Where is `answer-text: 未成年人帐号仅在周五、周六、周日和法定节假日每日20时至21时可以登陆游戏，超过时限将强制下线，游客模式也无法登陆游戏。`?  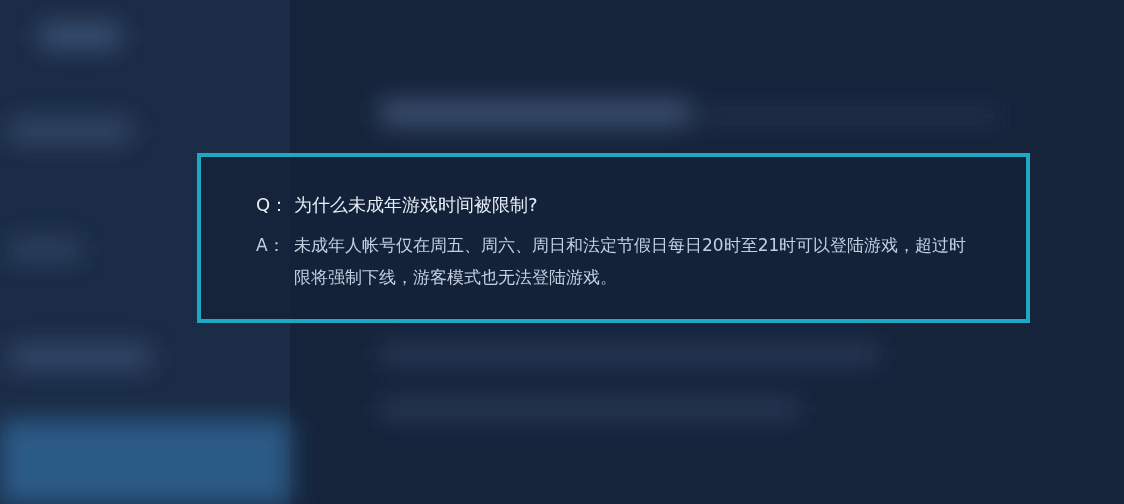 answer-text: 未成年人帐号仅在周五、周六、周日和法定节假日每日20时至21时可以登陆游戏，超过时限将强制下线，游客模式也无法登陆游戏。 is located at coordinates (631, 261).